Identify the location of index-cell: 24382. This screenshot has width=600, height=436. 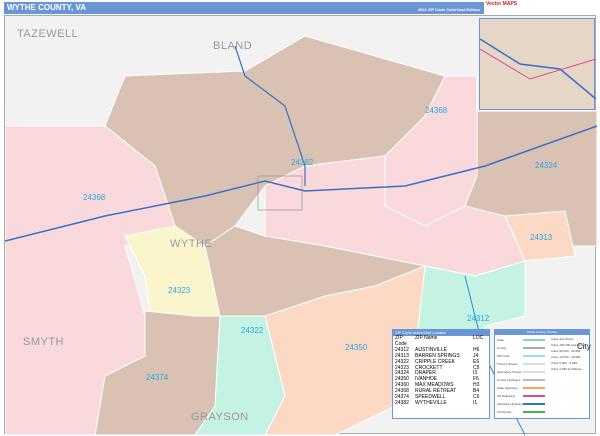
(402, 402).